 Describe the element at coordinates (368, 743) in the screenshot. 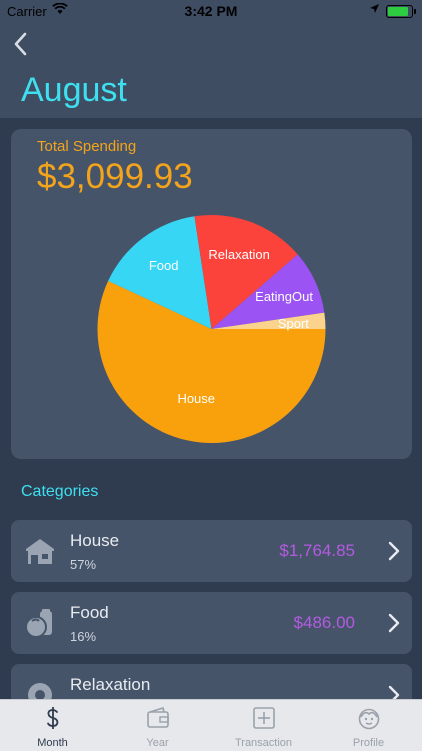

I see `tab-label: Profile` at that location.